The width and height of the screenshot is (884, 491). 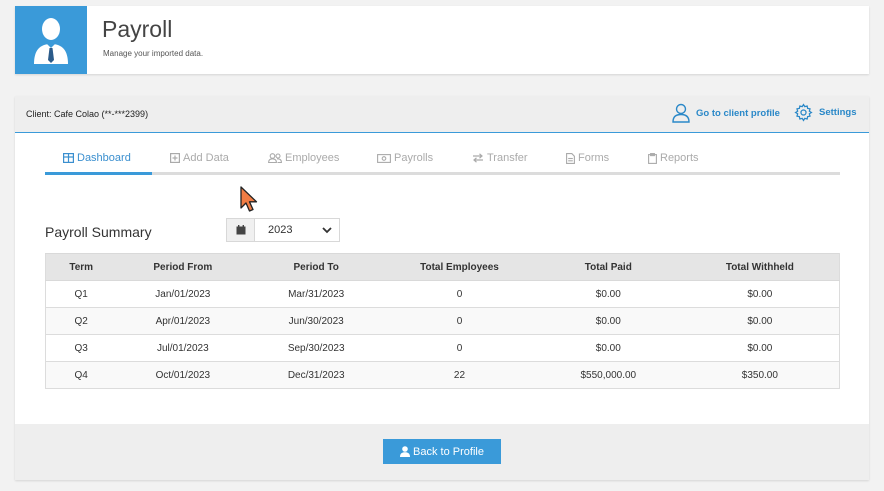 What do you see at coordinates (738, 113) in the screenshot?
I see `go-to-client-profile-label: Go to client profile` at bounding box center [738, 113].